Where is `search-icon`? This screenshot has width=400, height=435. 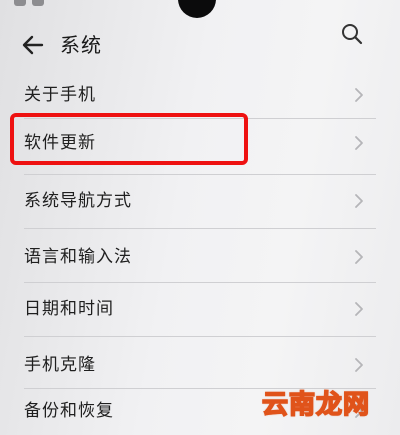
search-icon is located at coordinates (352, 34).